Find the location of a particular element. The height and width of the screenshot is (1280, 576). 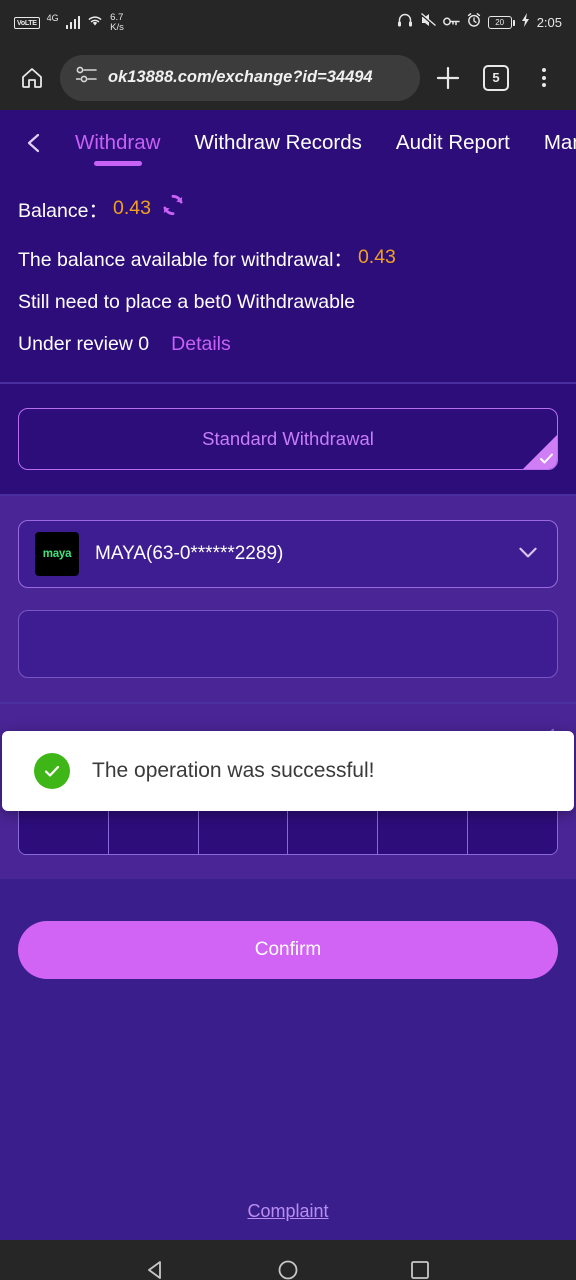

battery-icon: 20 is located at coordinates (501, 22).